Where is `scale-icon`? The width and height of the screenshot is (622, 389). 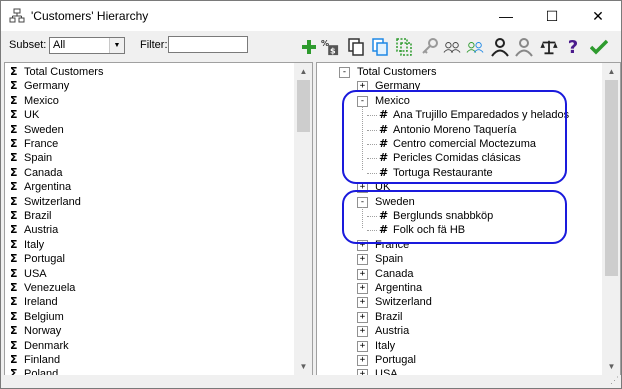 scale-icon is located at coordinates (549, 47).